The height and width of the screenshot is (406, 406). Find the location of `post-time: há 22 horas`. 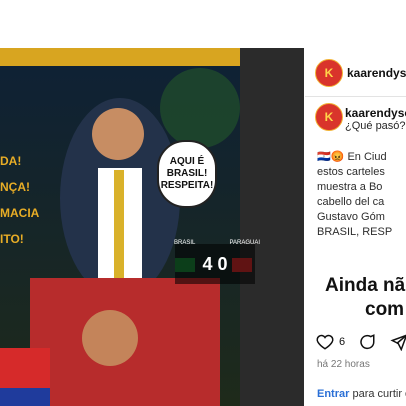

post-time: há 22 horas is located at coordinates (343, 364).